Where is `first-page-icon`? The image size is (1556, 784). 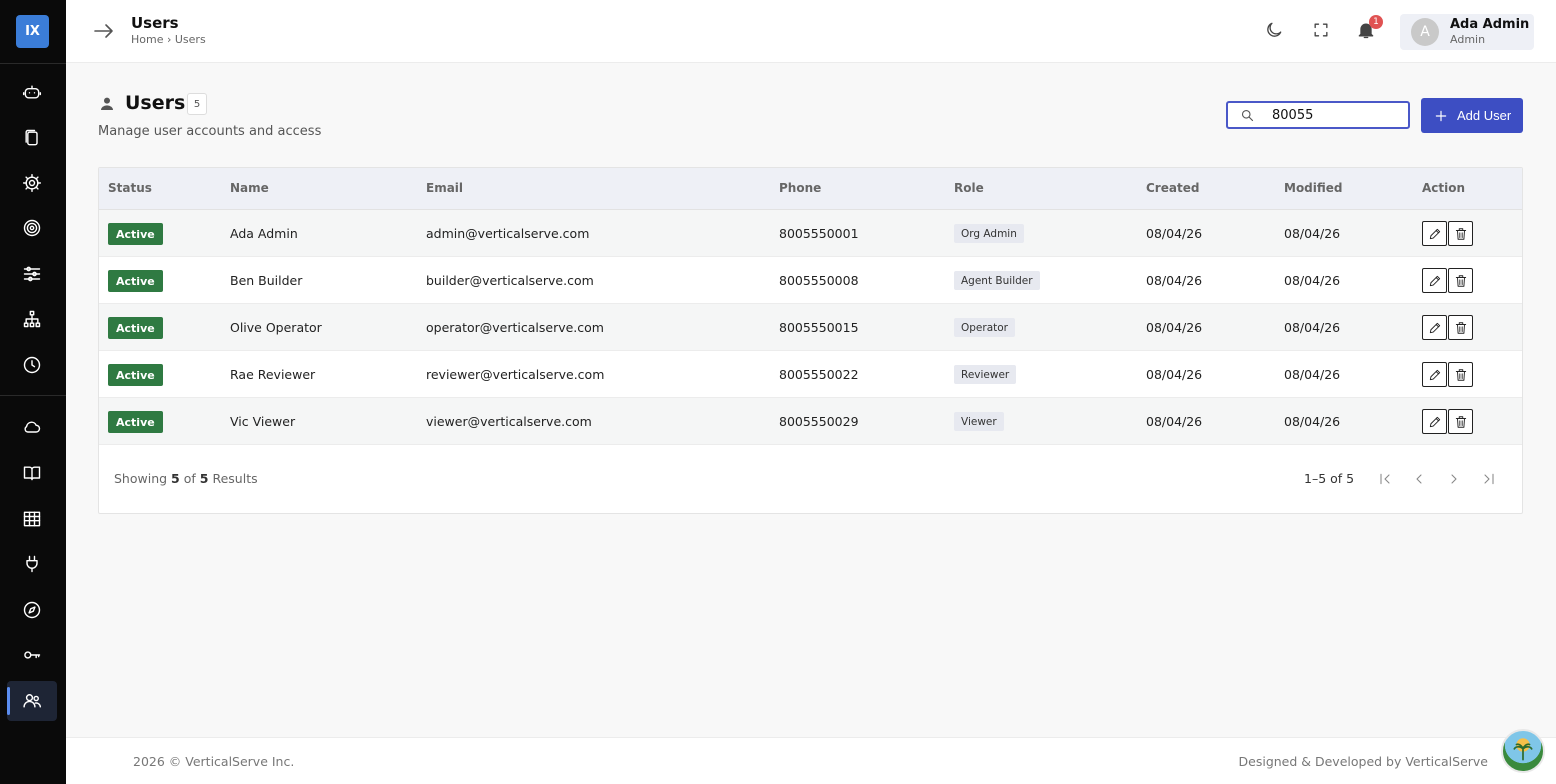 first-page-icon is located at coordinates (1385, 479).